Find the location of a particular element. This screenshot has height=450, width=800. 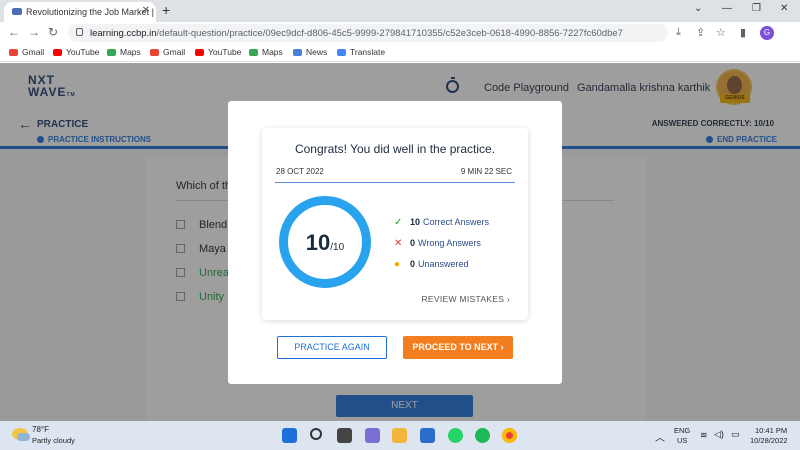

star-icon: ☆ is located at coordinates (721, 32).